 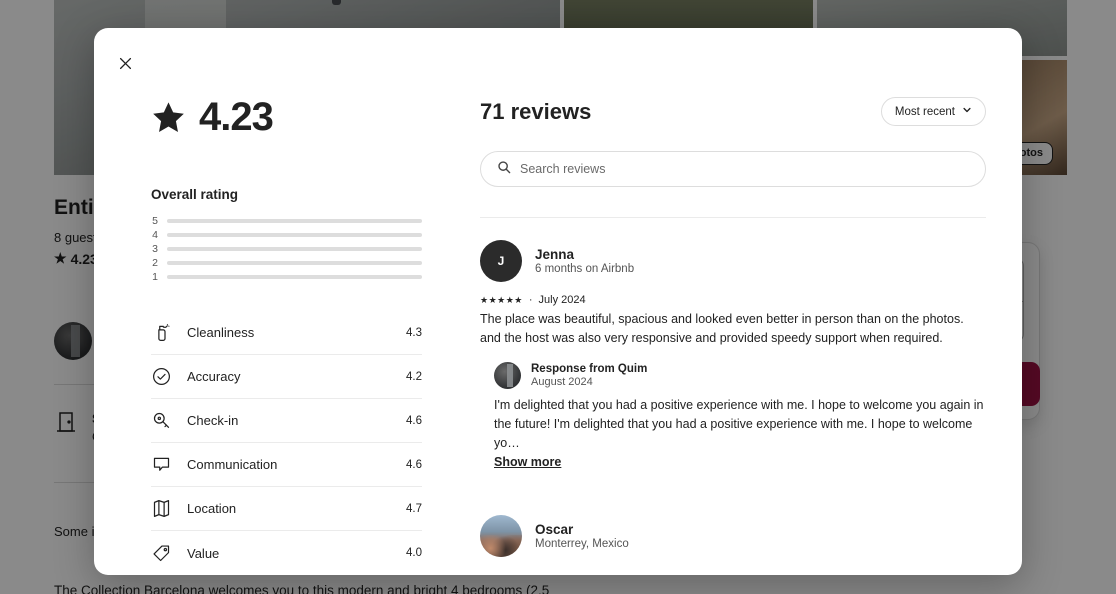 What do you see at coordinates (733, 300) in the screenshot?
I see `review-rating-row: ★★★★★ · July 2024` at bounding box center [733, 300].